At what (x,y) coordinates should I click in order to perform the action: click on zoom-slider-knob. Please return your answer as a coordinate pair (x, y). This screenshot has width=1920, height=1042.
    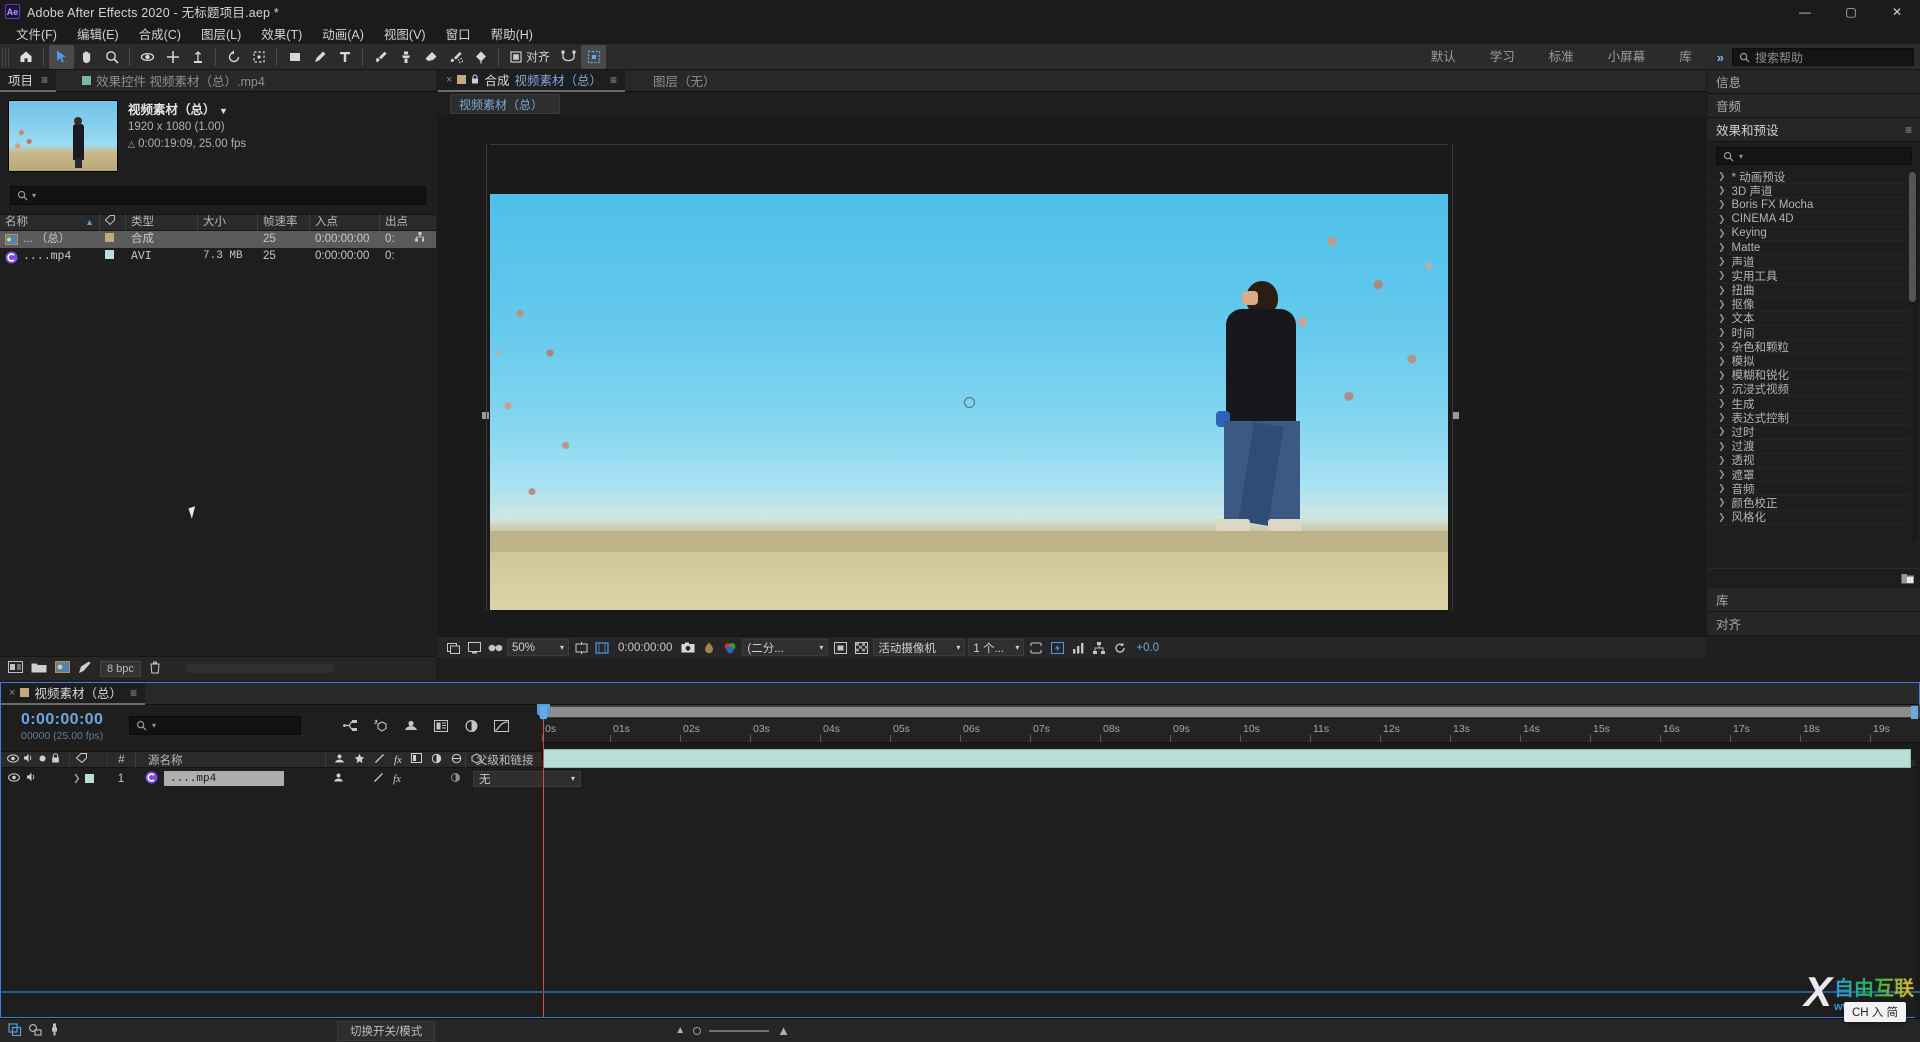
    Looking at the image, I should click on (697, 1030).